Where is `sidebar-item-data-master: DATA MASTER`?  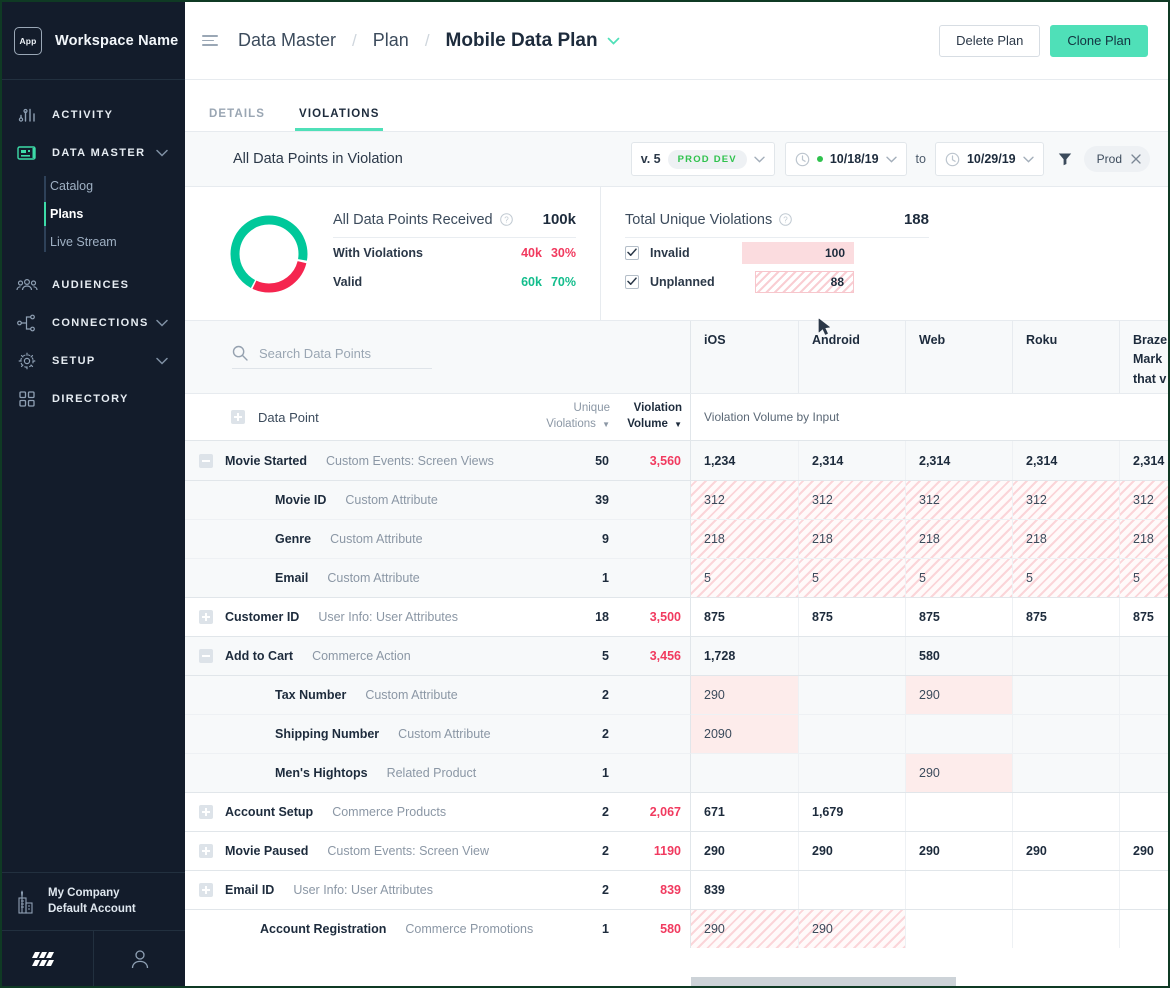
sidebar-item-data-master: DATA MASTER is located at coordinates (93, 153).